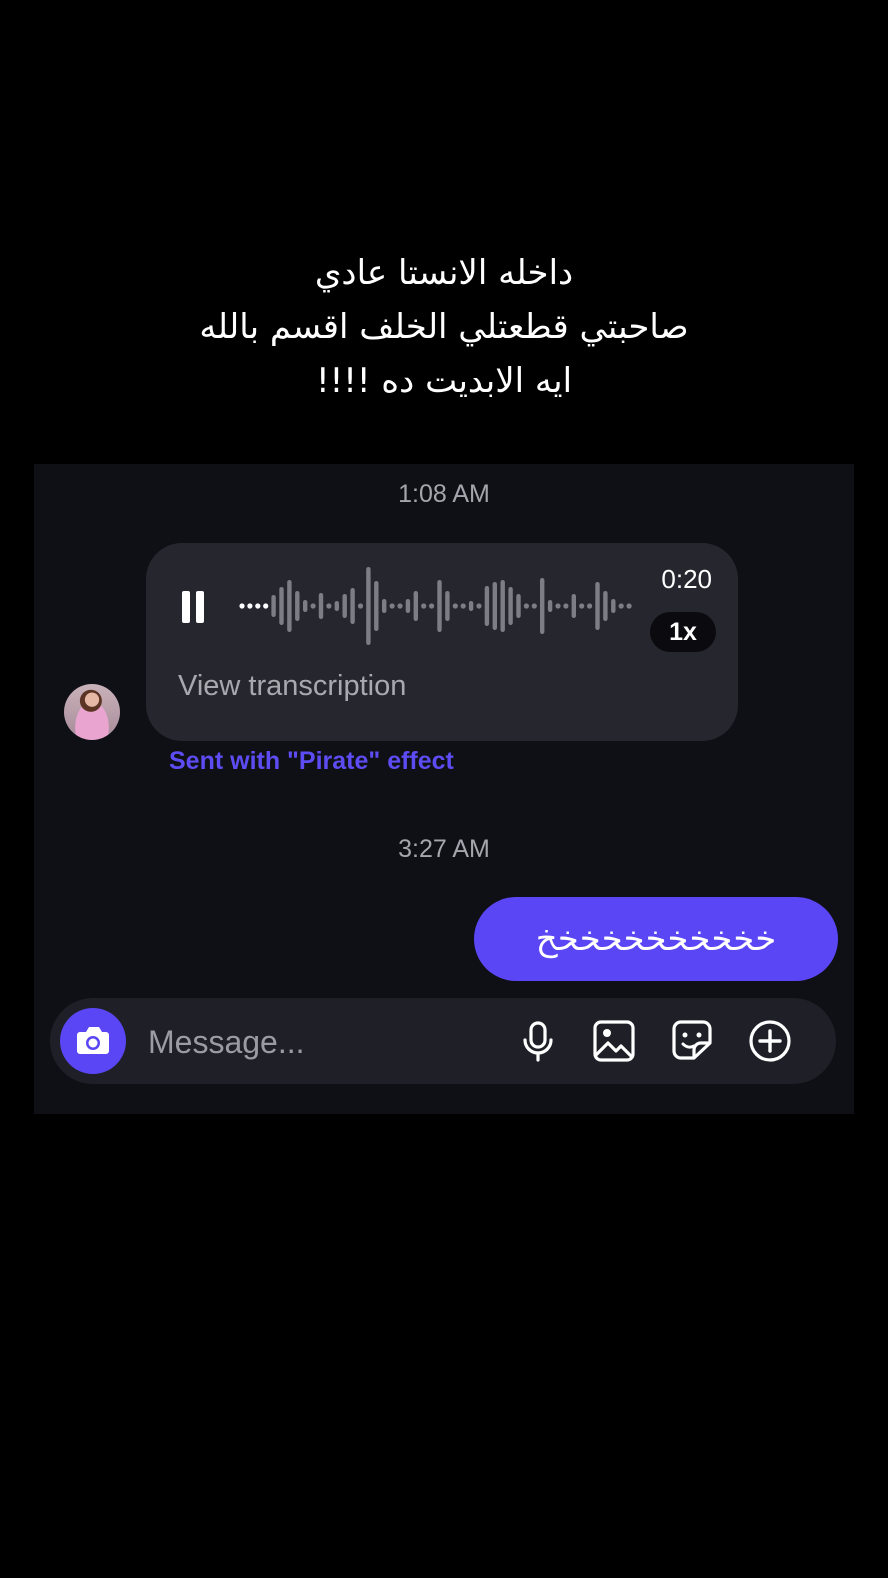 This screenshot has height=1578, width=888. What do you see at coordinates (318, 1042) in the screenshot?
I see `message-input` at bounding box center [318, 1042].